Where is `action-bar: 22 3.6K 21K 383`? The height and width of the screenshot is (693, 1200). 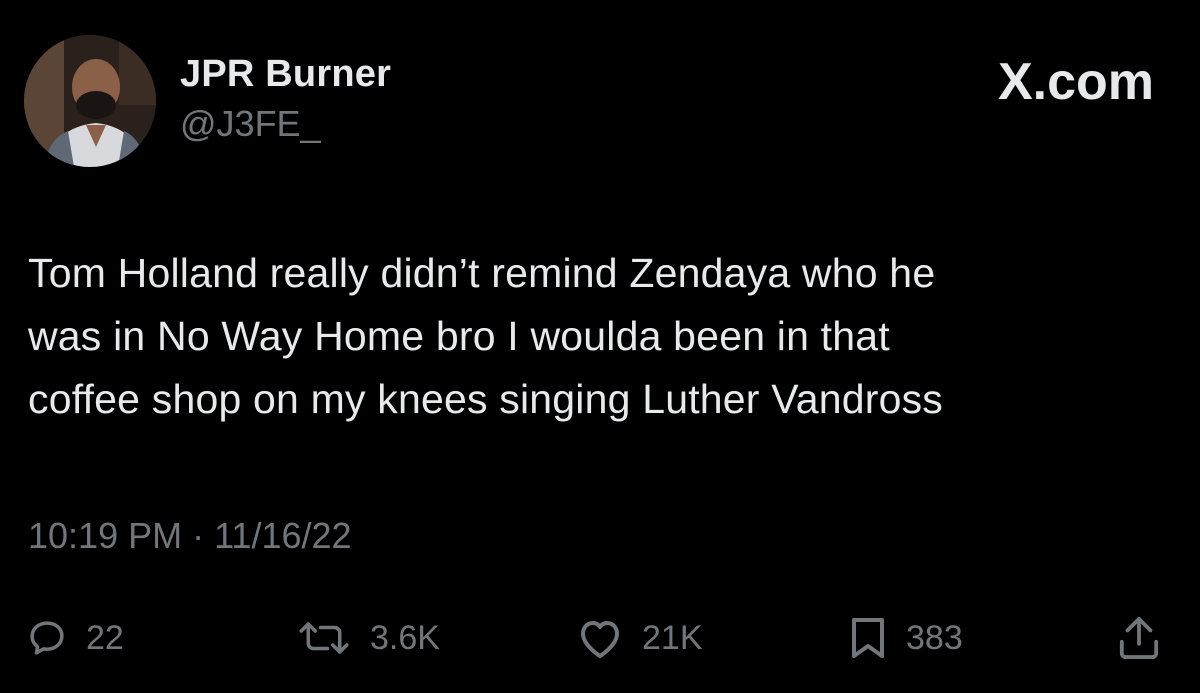
action-bar: 22 3.6K 21K 383 is located at coordinates (600, 638).